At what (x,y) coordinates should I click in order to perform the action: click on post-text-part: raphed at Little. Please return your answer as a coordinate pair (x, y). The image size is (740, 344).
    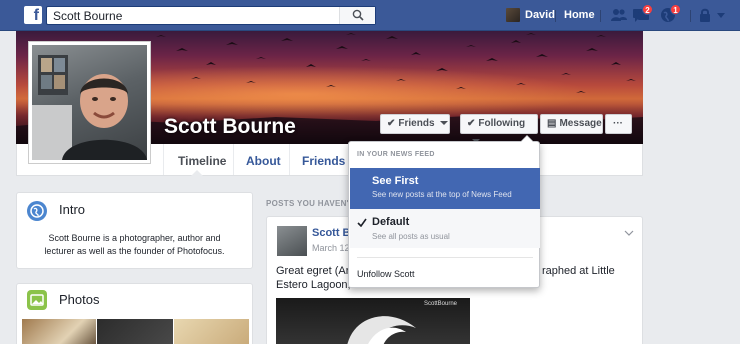
    Looking at the image, I should click on (578, 271).